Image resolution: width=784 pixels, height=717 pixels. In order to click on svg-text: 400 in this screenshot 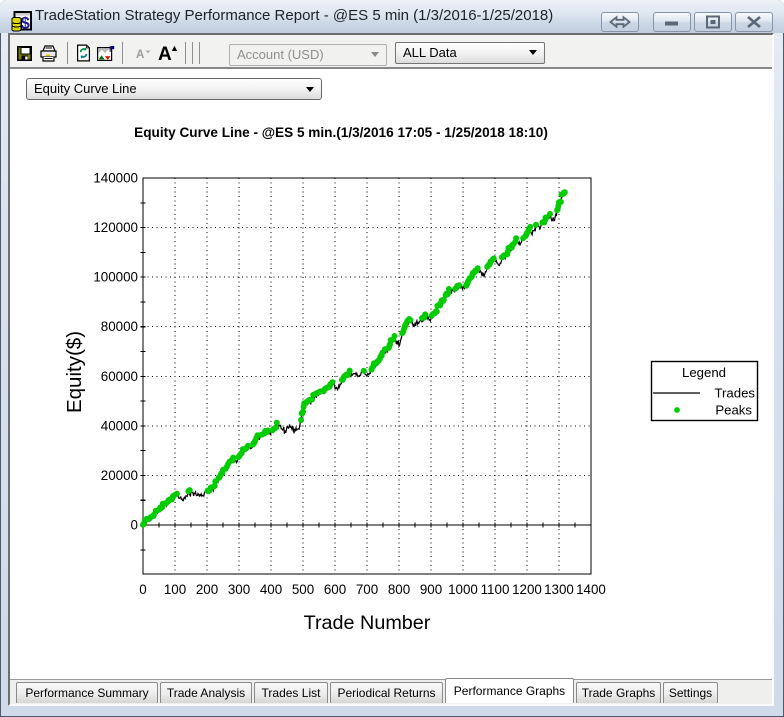, I will do `click(271, 589)`.